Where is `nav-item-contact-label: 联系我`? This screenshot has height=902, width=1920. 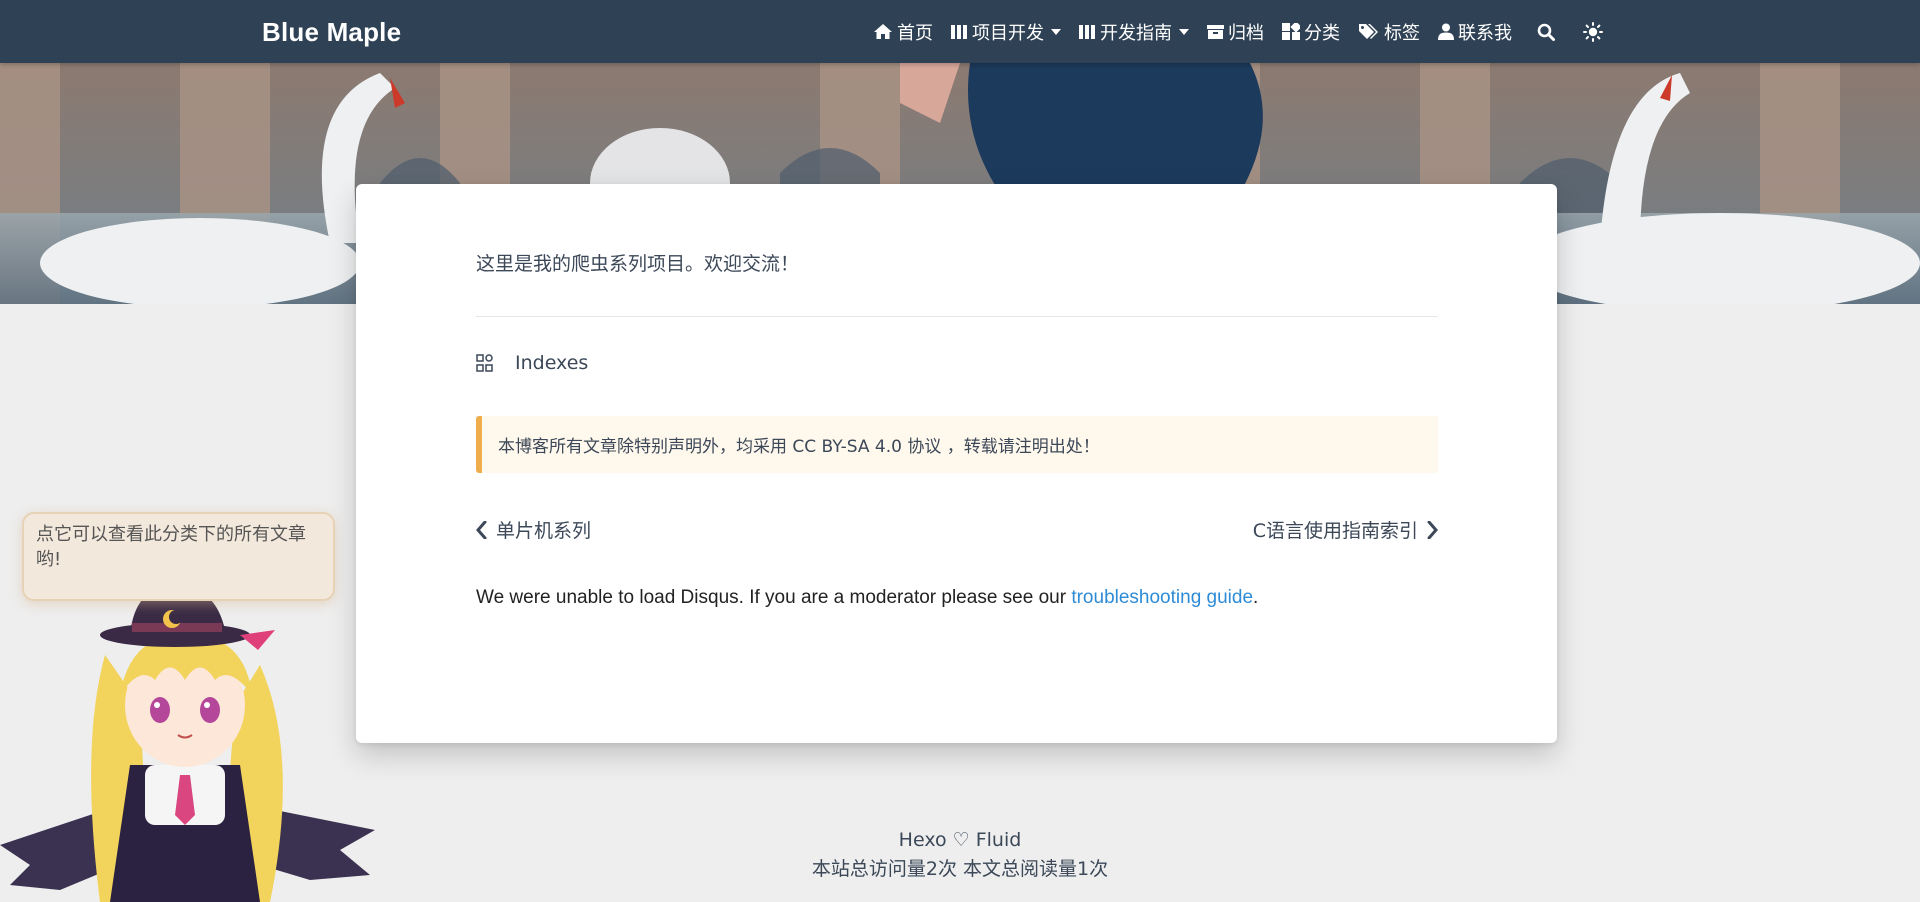 nav-item-contact-label: 联系我 is located at coordinates (1485, 33).